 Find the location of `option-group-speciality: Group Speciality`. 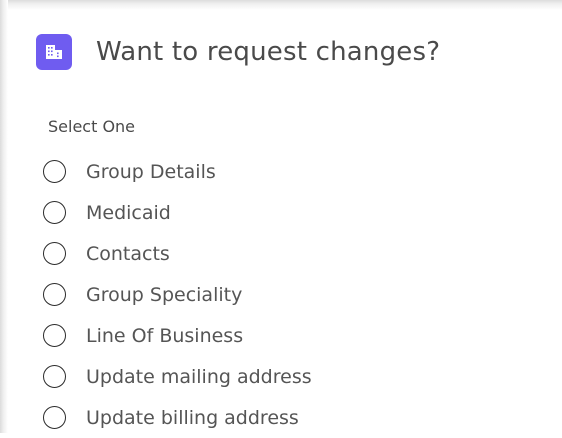

option-group-speciality: Group Speciality is located at coordinates (177, 294).